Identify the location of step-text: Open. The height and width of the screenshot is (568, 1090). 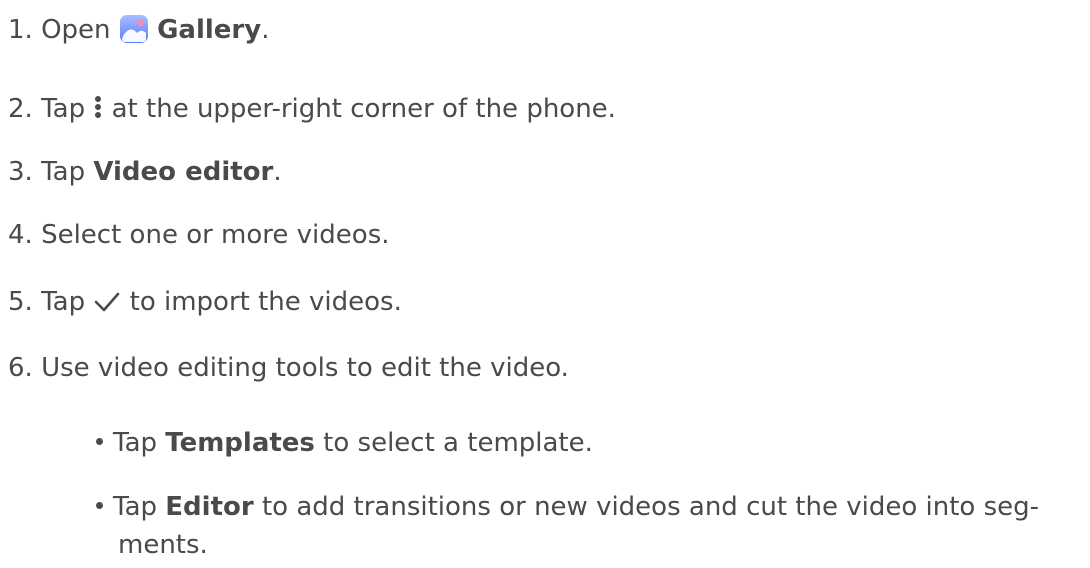
(76, 30).